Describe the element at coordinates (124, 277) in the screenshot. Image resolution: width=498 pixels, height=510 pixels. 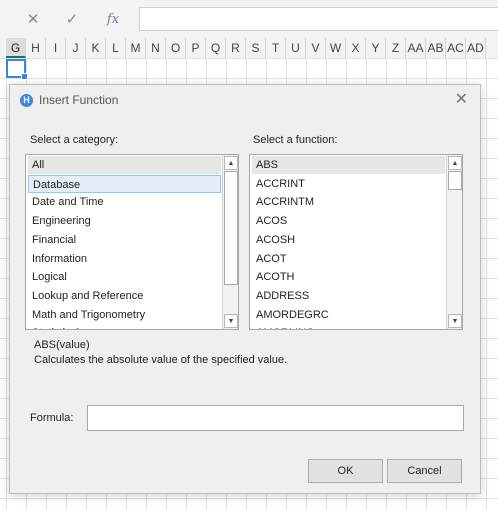
I see `category-item: Logical` at that location.